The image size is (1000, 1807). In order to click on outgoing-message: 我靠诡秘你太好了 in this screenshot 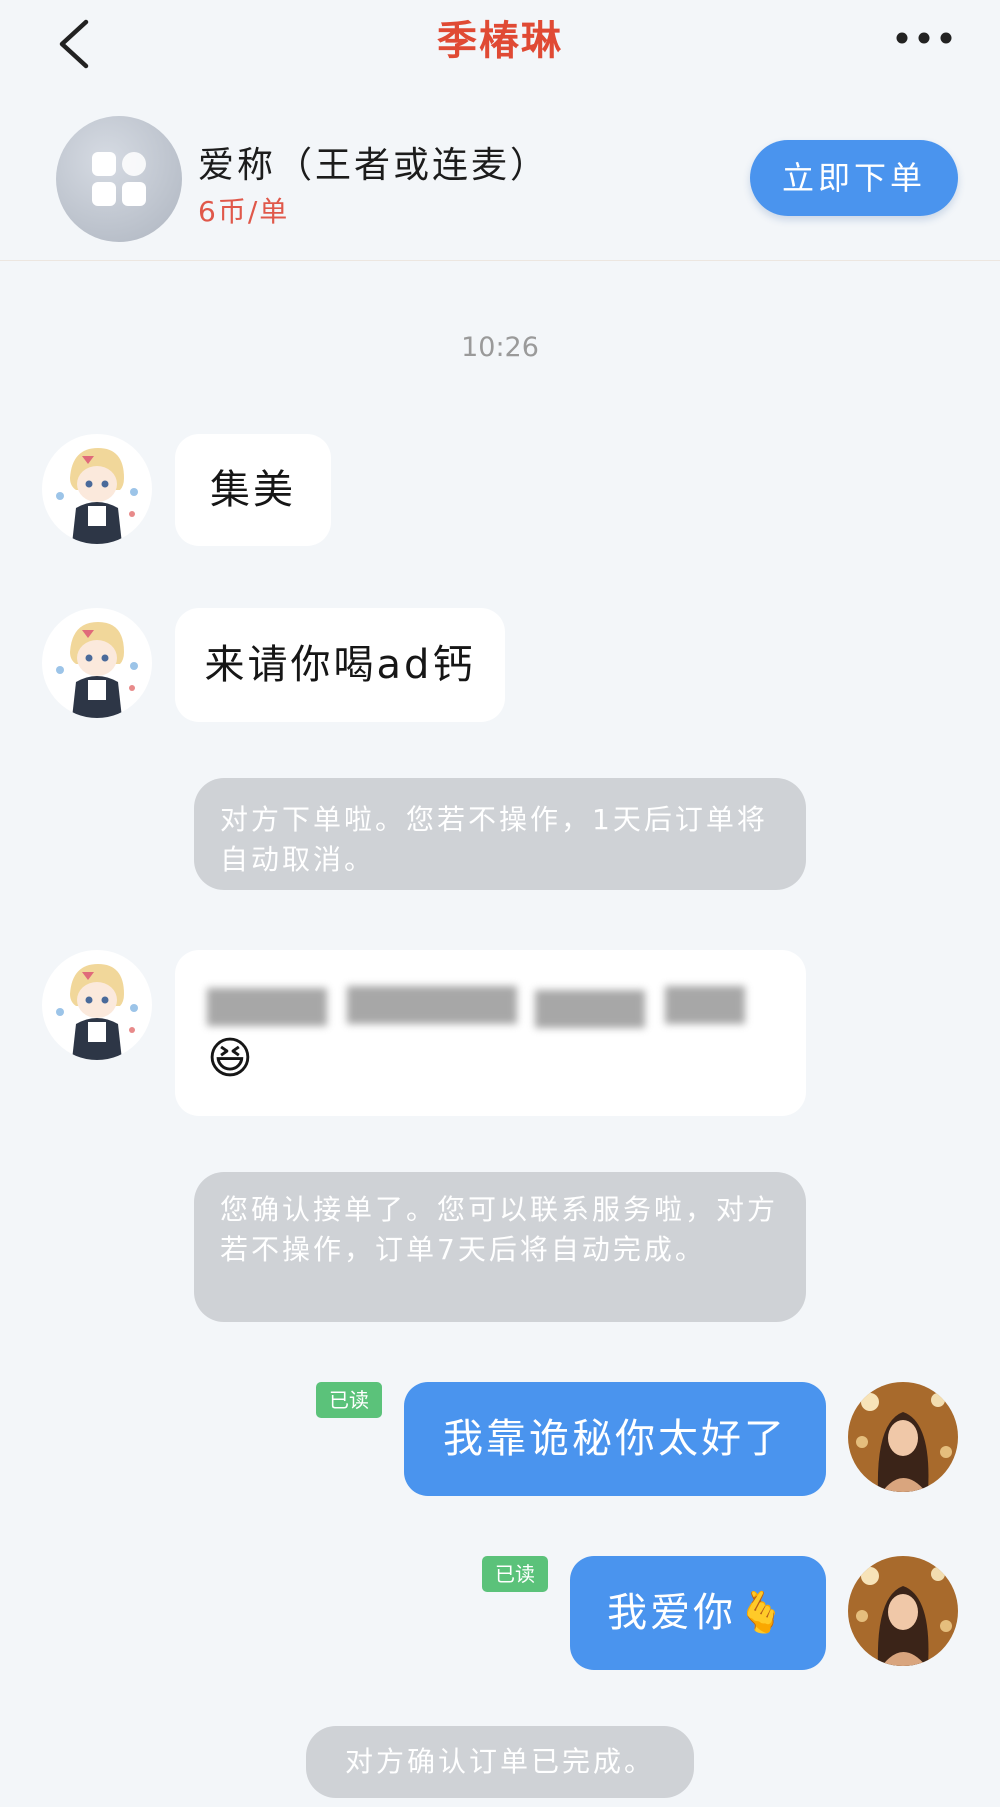, I will do `click(615, 1439)`.